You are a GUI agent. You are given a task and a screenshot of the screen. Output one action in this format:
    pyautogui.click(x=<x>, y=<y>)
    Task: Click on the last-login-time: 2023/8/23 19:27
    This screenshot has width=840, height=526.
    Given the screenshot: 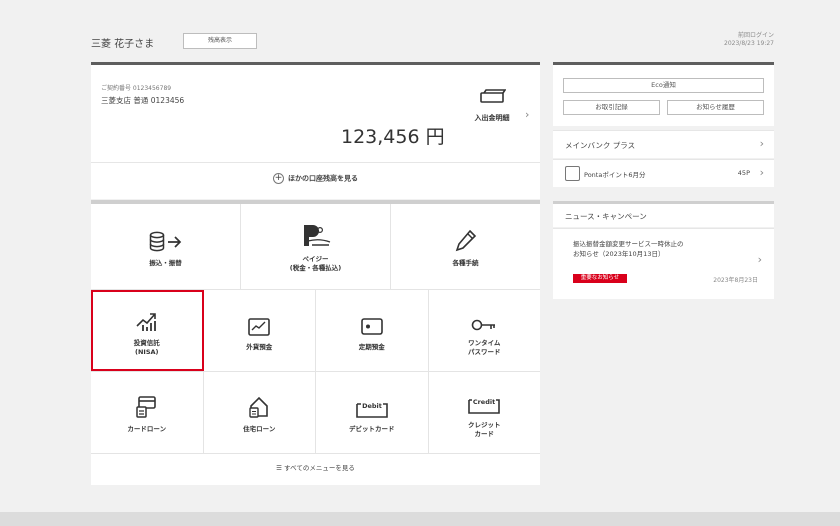 What is the action you would take?
    pyautogui.click(x=749, y=43)
    